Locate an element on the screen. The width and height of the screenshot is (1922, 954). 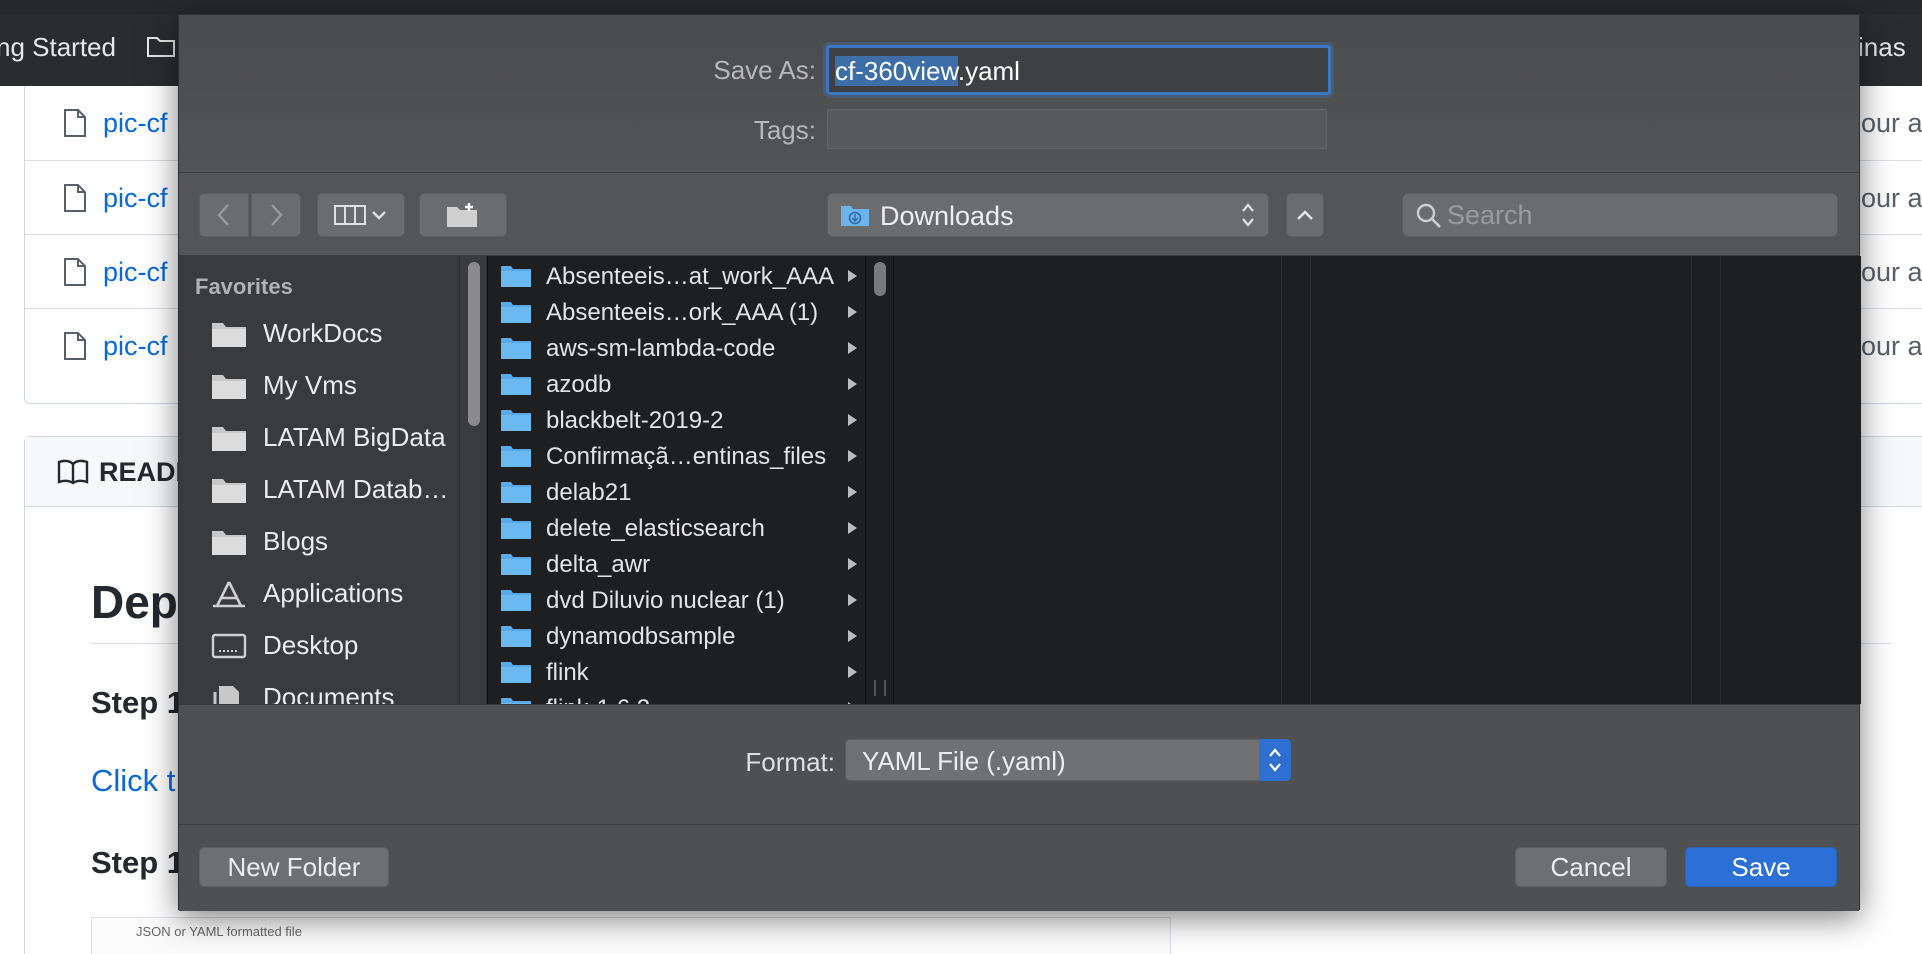
folder-name: aws-sm-lambda-code is located at coordinates (661, 348).